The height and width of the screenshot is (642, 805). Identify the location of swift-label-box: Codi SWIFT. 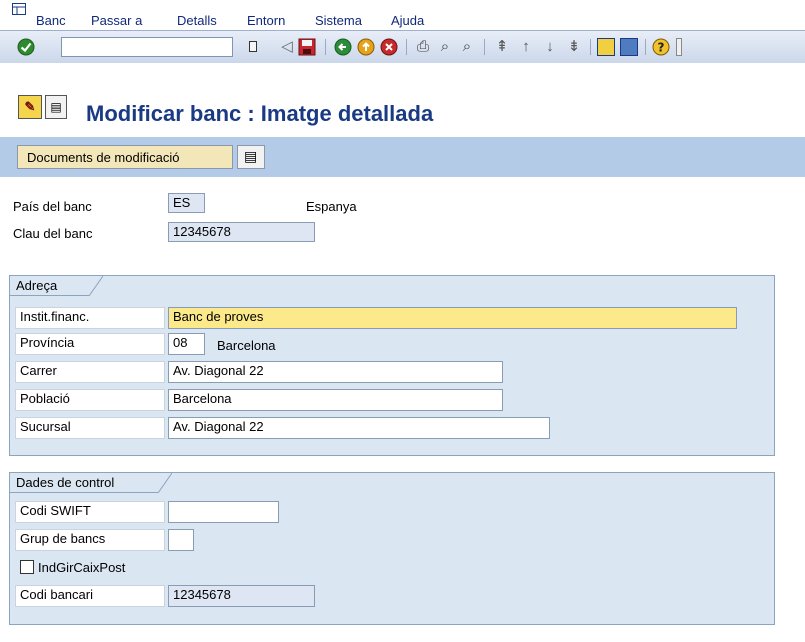
(90, 512).